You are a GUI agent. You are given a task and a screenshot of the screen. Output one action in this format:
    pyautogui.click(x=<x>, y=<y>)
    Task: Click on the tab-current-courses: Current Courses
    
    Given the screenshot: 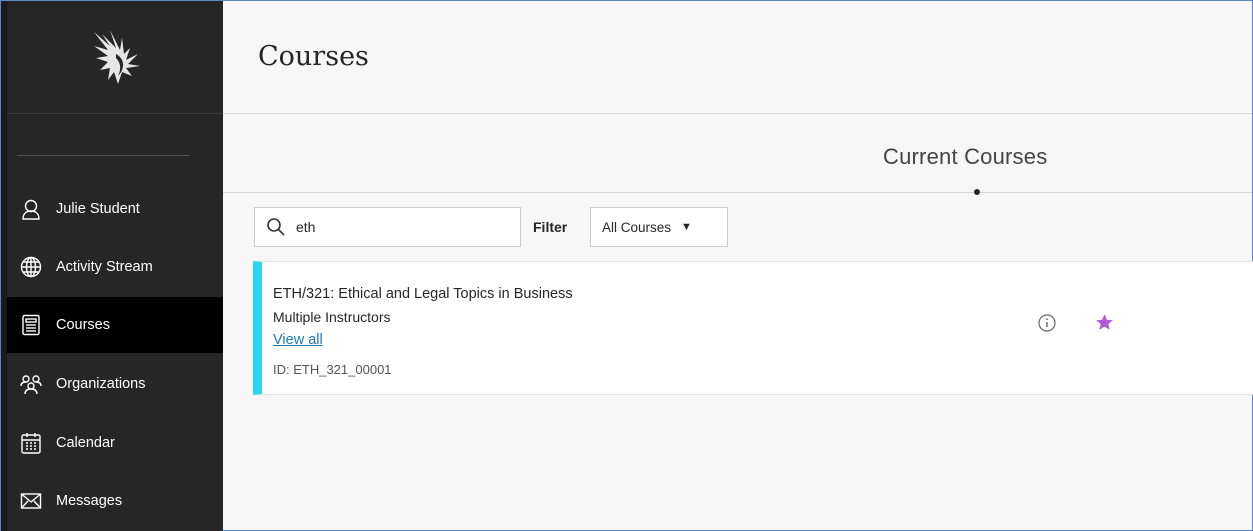 What is the action you would take?
    pyautogui.click(x=965, y=157)
    